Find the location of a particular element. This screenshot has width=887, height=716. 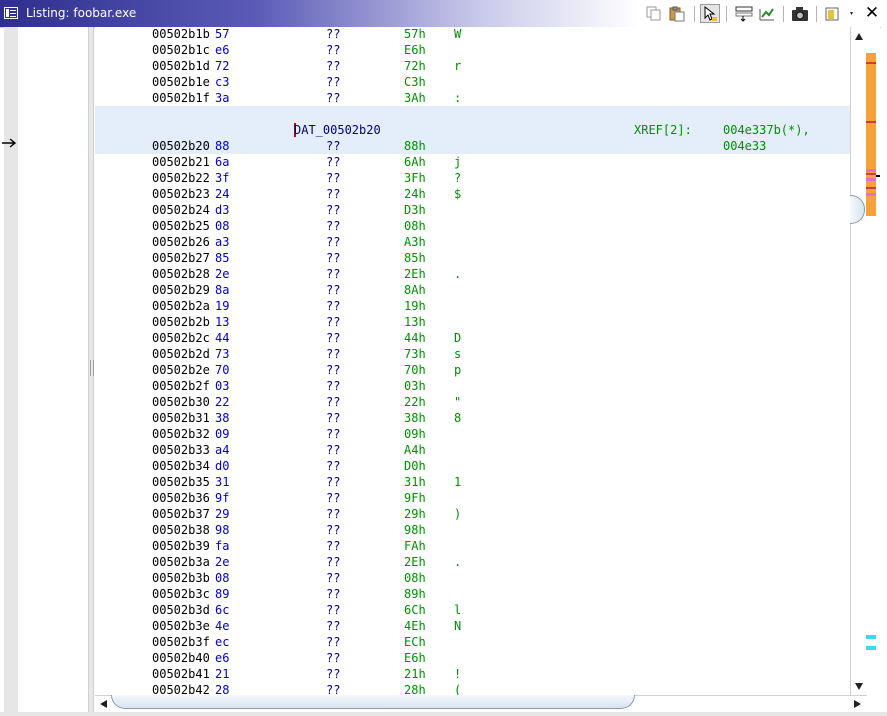

address: 00502b1e is located at coordinates (181, 82).